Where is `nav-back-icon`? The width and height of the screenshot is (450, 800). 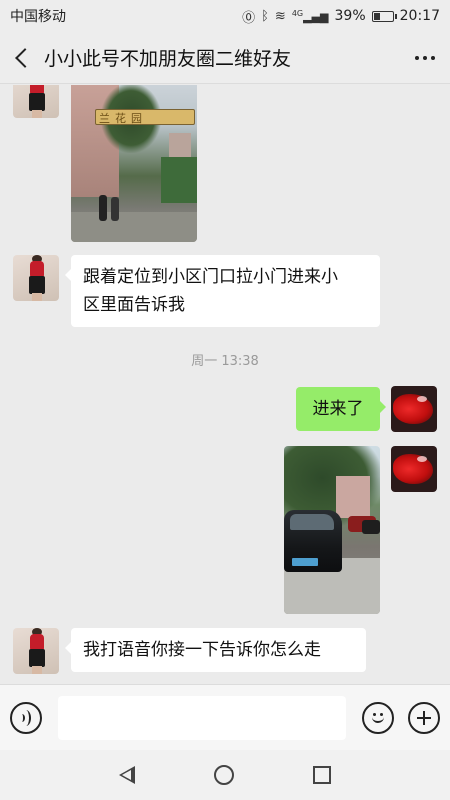 nav-back-icon is located at coordinates (127, 775).